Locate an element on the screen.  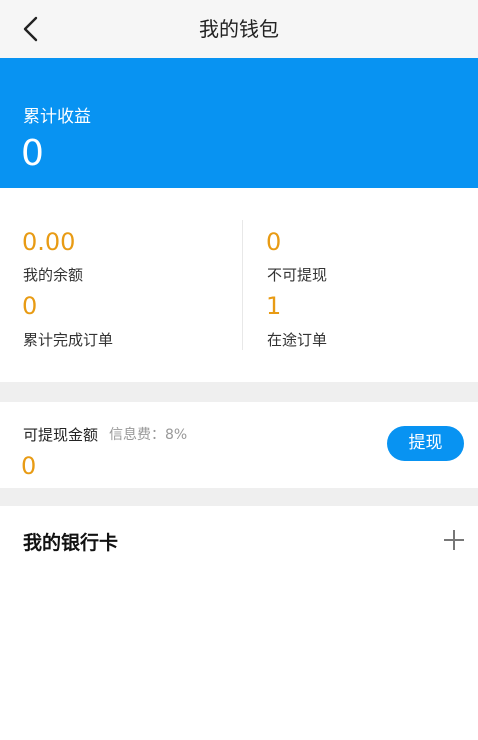
bank-card-title: 我的银行卡 is located at coordinates (71, 543).